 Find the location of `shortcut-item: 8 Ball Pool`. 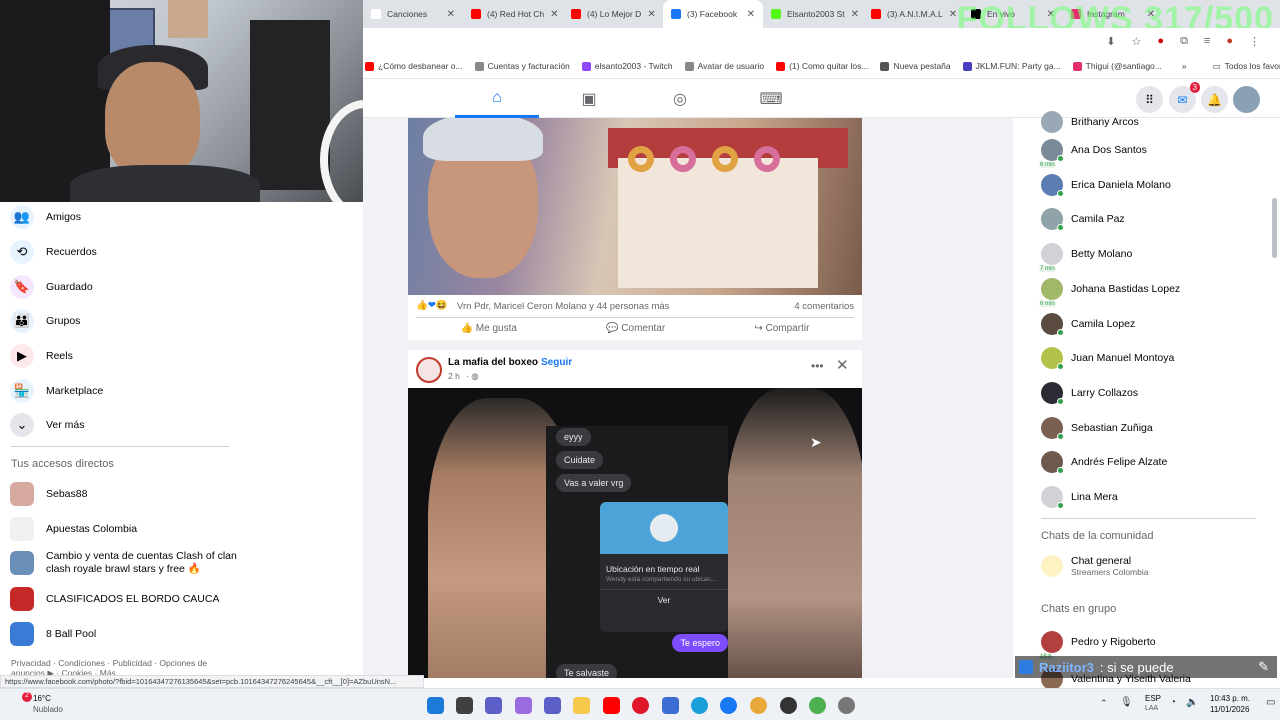

shortcut-item: 8 Ball Pool is located at coordinates (53, 634).